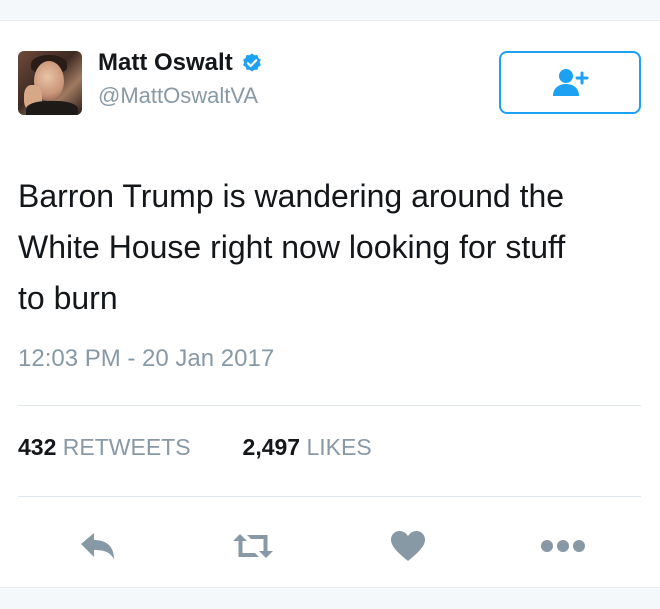 This screenshot has height=609, width=660. What do you see at coordinates (37, 447) in the screenshot?
I see `retweets-count: 432` at bounding box center [37, 447].